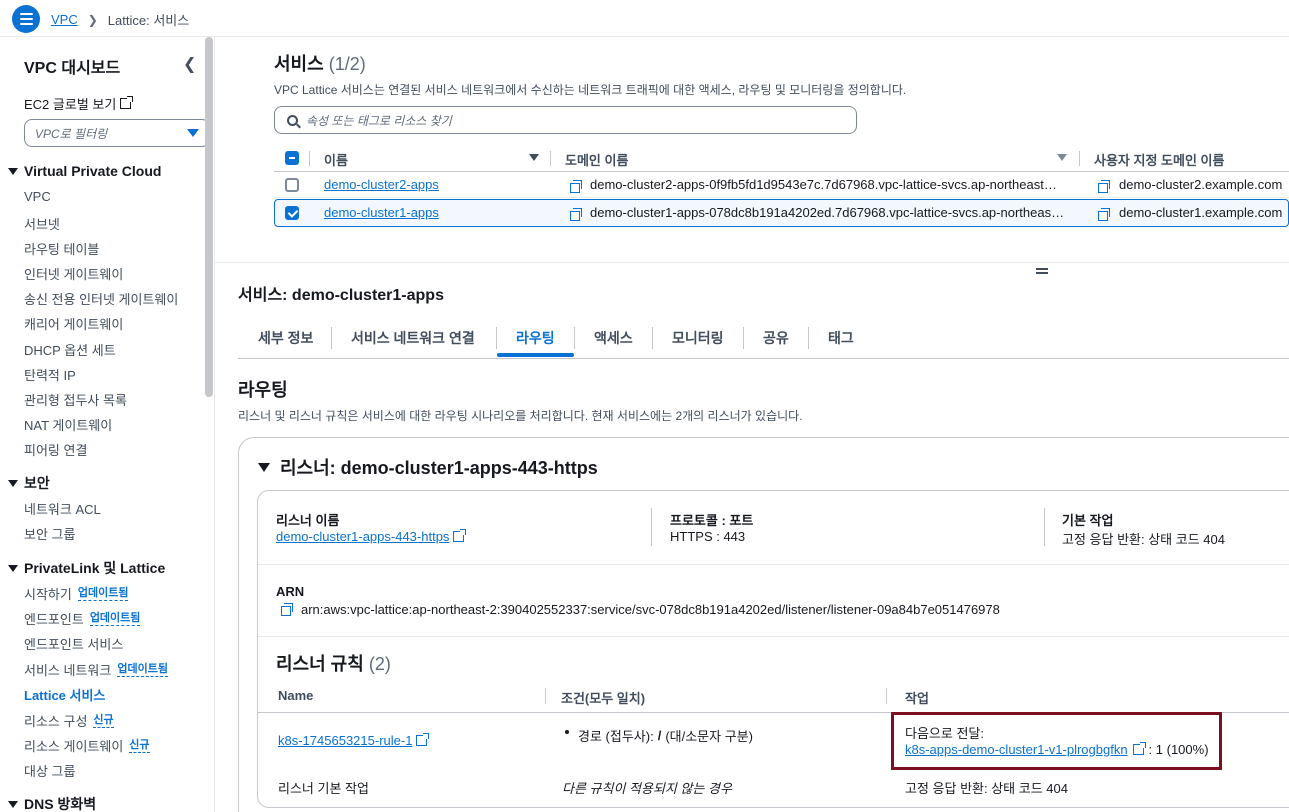 The image size is (1289, 812). Describe the element at coordinates (308, 520) in the screenshot. I see `listener-name-label: 리스너 이름` at that location.